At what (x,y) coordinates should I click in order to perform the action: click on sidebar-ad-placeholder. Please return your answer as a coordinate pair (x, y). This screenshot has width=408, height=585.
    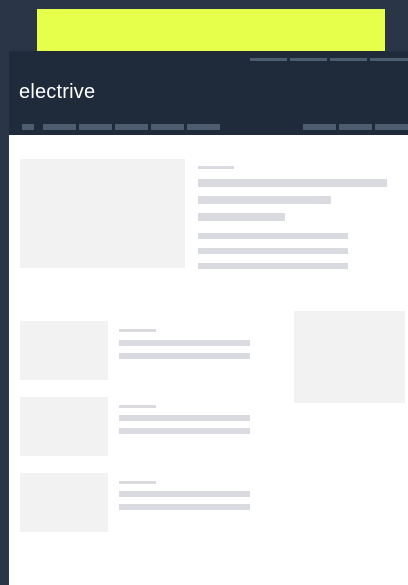
    Looking at the image, I should click on (349, 357).